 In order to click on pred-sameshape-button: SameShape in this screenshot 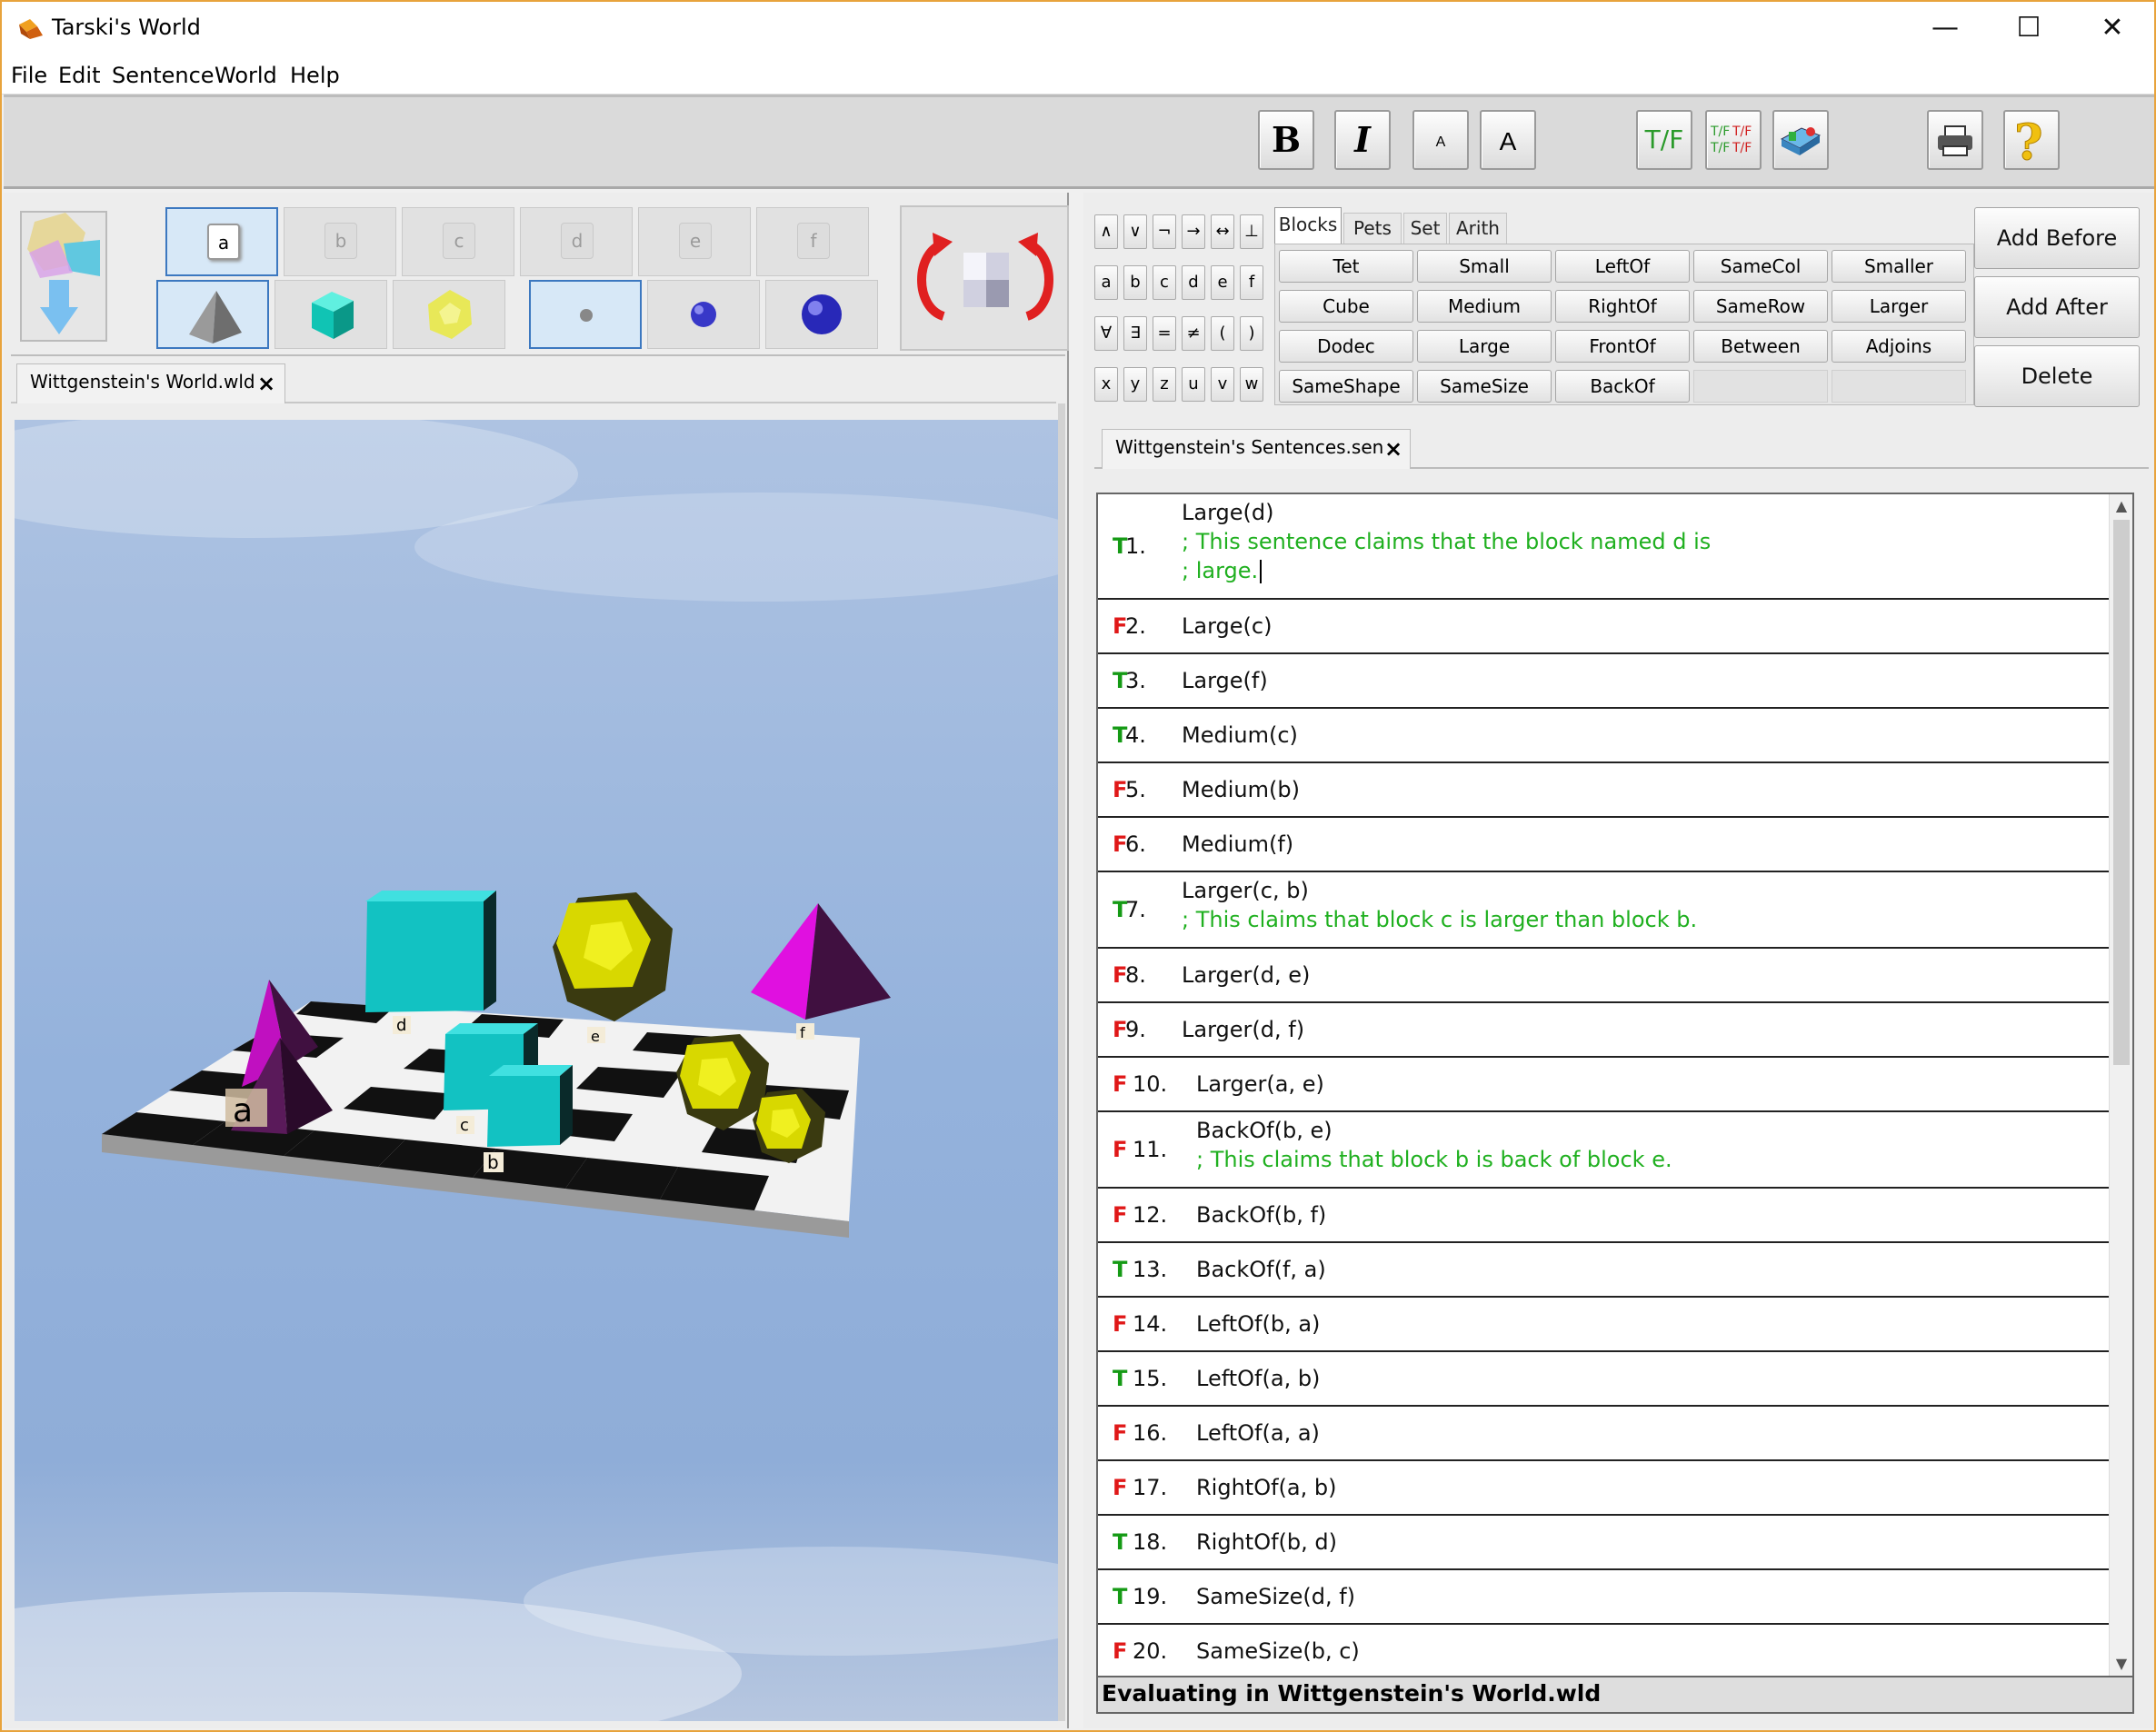, I will do `click(1346, 386)`.